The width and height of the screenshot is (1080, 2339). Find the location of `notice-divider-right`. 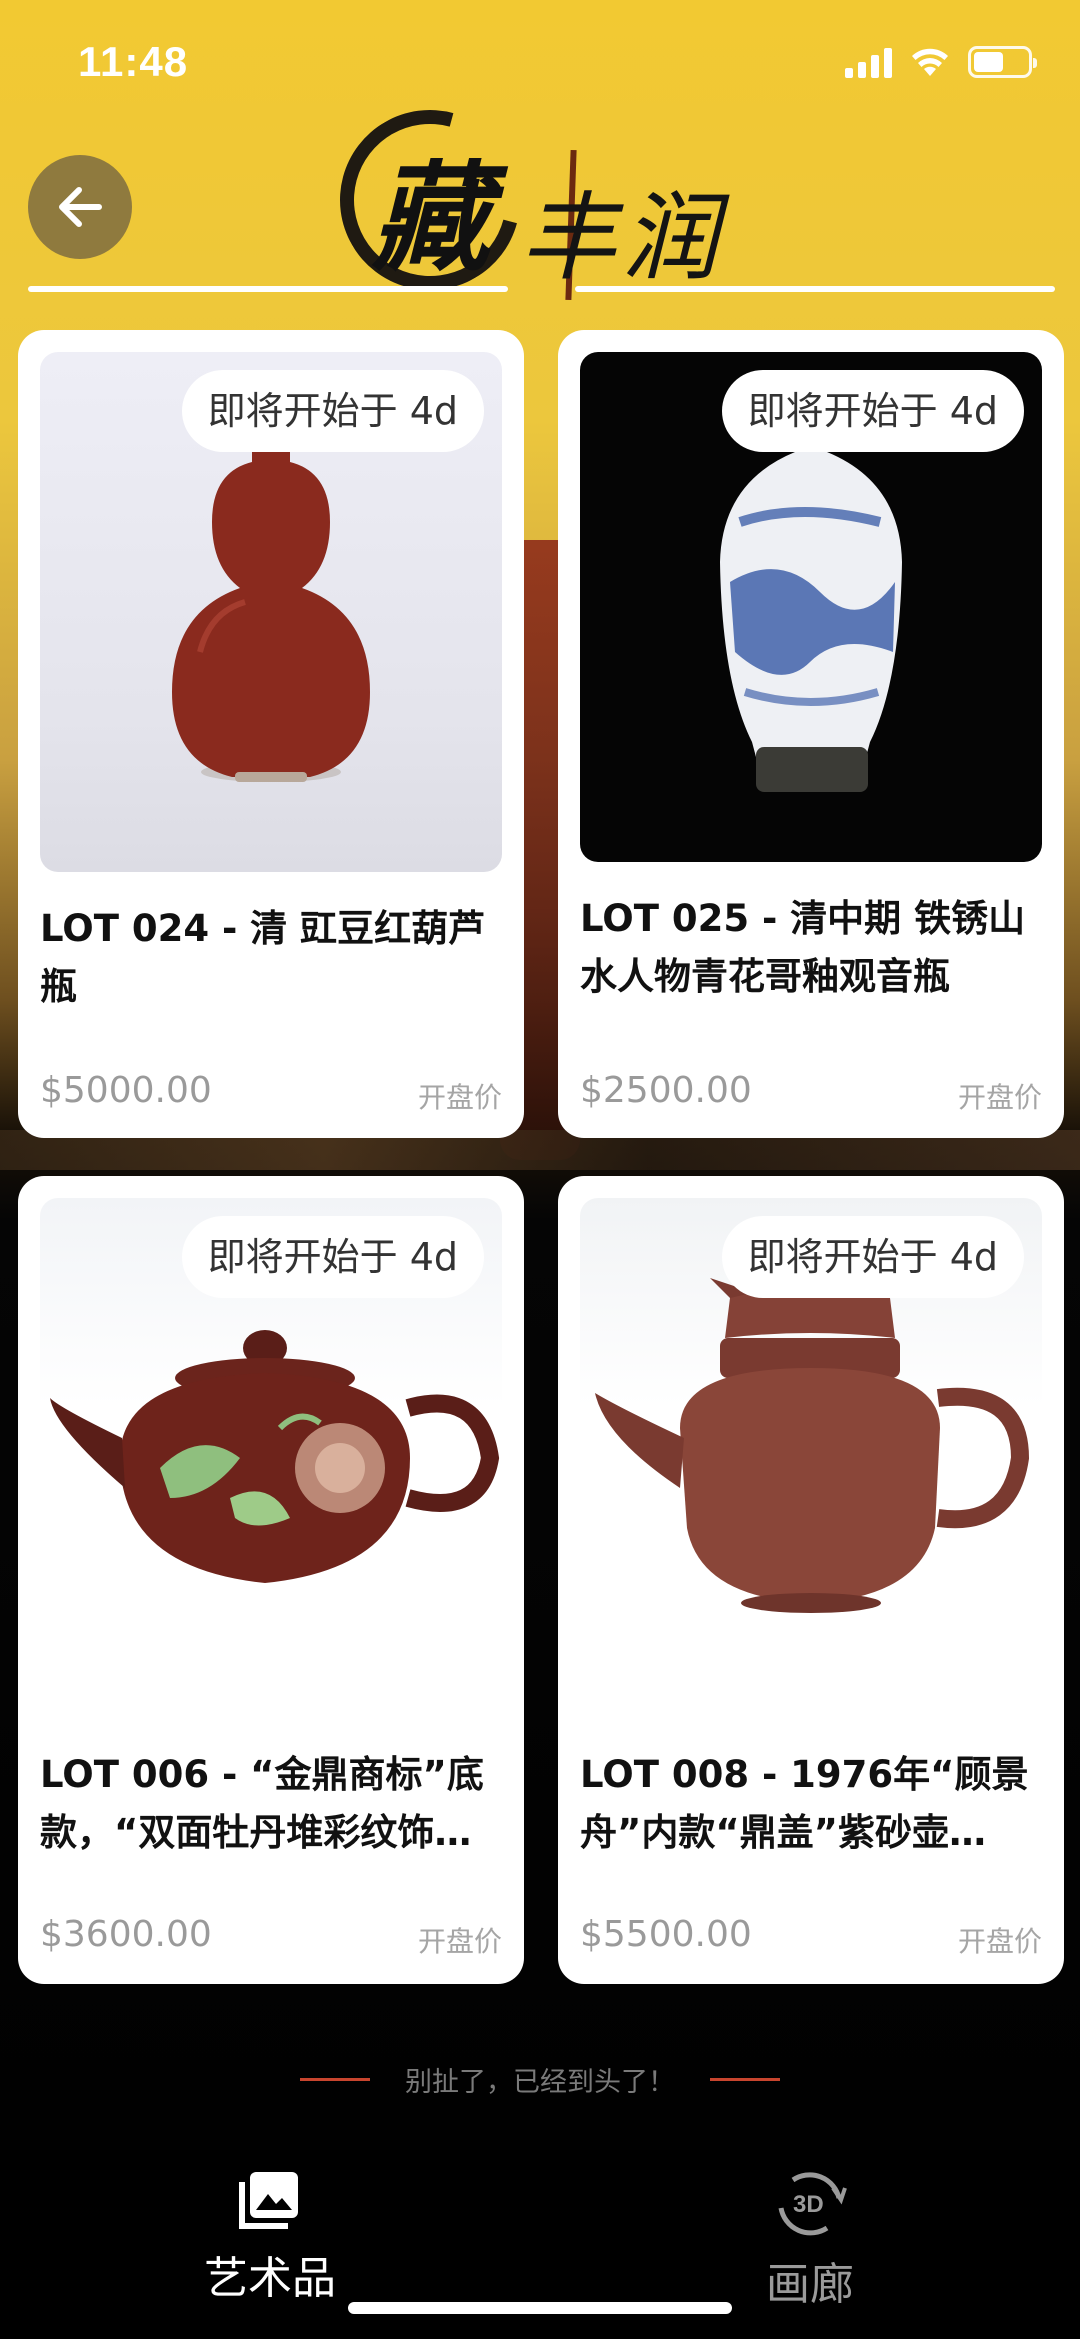

notice-divider-right is located at coordinates (745, 2079).